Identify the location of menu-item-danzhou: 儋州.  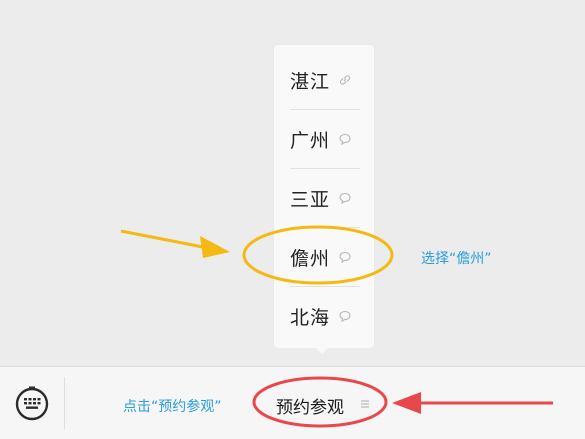
(324, 257).